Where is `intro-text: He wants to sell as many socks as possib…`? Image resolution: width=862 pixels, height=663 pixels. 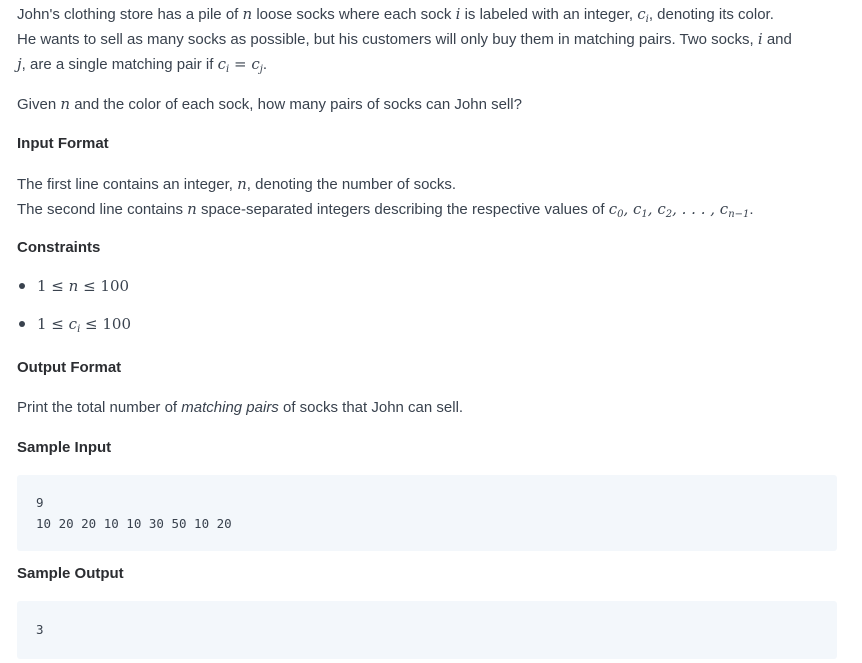
intro-text: He wants to sell as many socks as possib… is located at coordinates (387, 39).